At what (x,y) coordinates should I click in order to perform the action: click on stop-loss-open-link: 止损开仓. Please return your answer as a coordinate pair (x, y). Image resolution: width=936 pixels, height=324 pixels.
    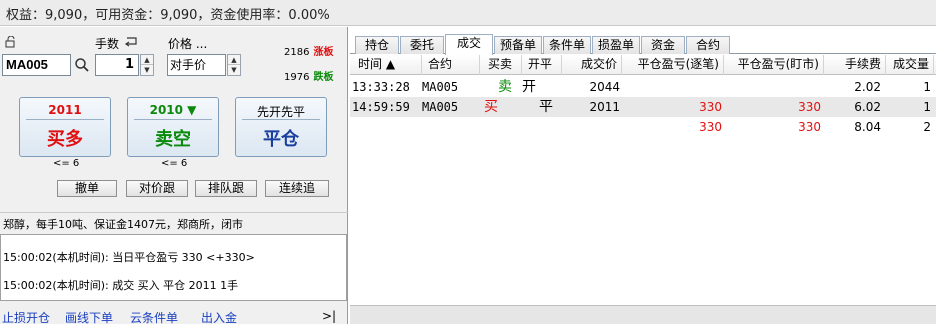
    Looking at the image, I should click on (26, 316).